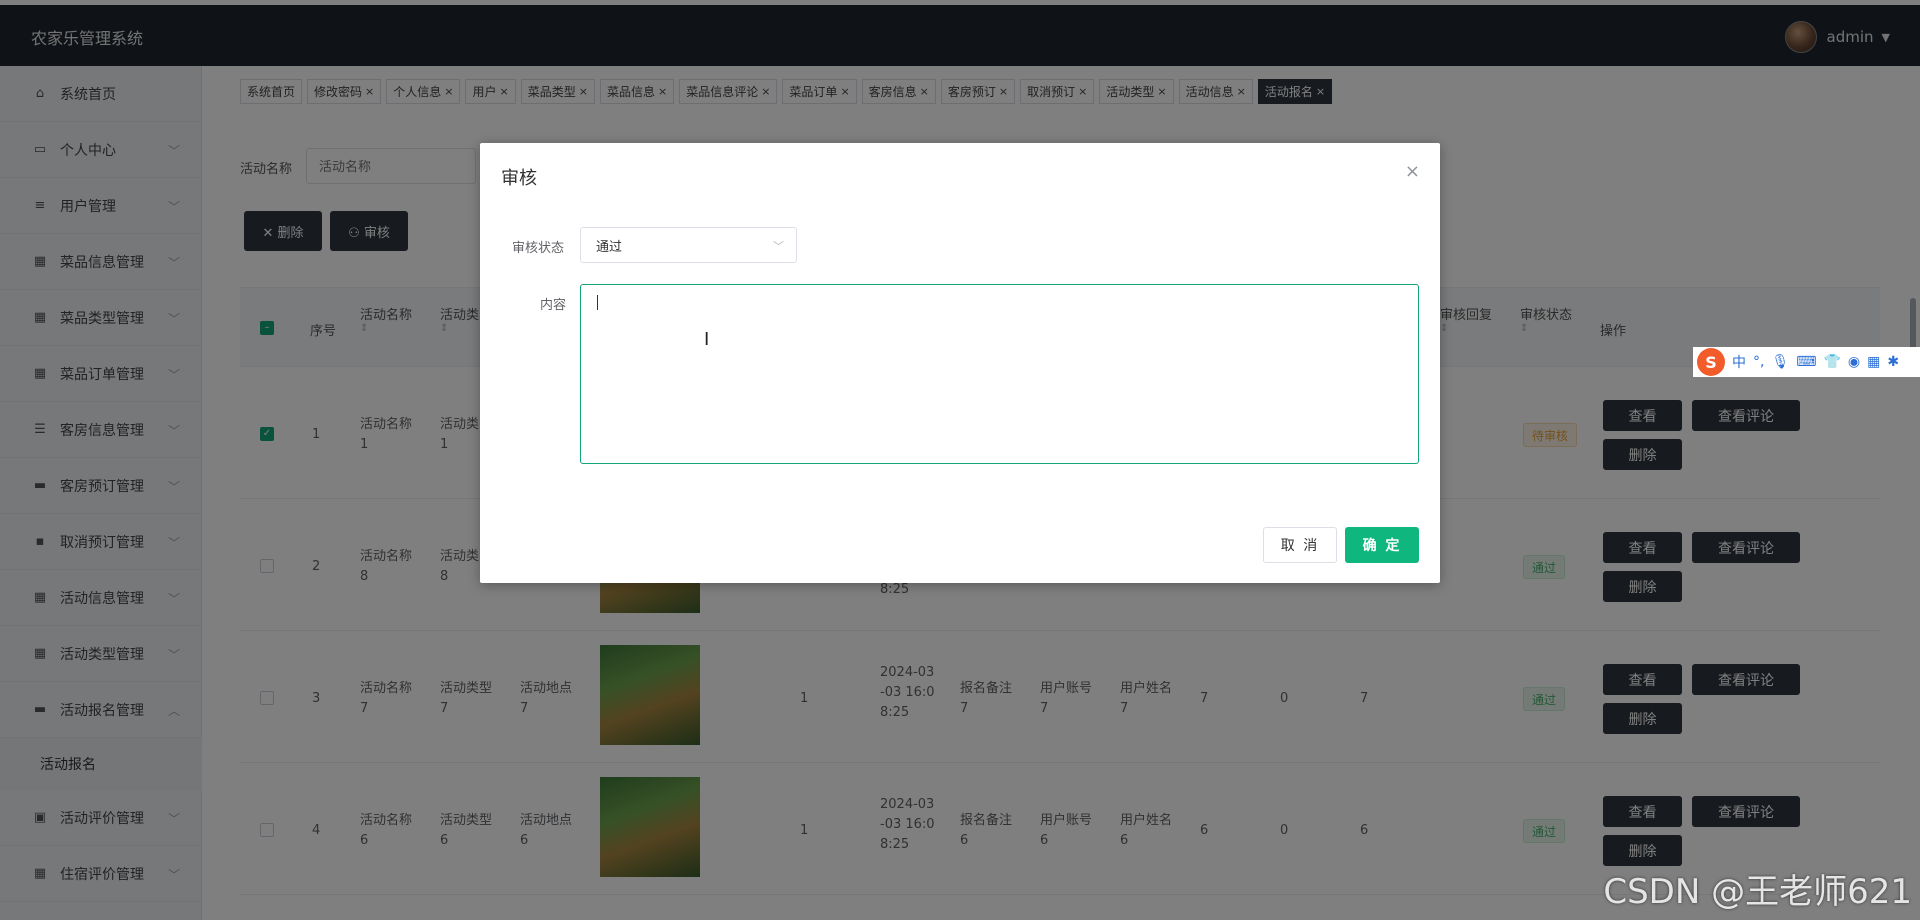 This screenshot has width=1920, height=920. Describe the element at coordinates (1854, 362) in the screenshot. I see `game-icon: ◉` at that location.